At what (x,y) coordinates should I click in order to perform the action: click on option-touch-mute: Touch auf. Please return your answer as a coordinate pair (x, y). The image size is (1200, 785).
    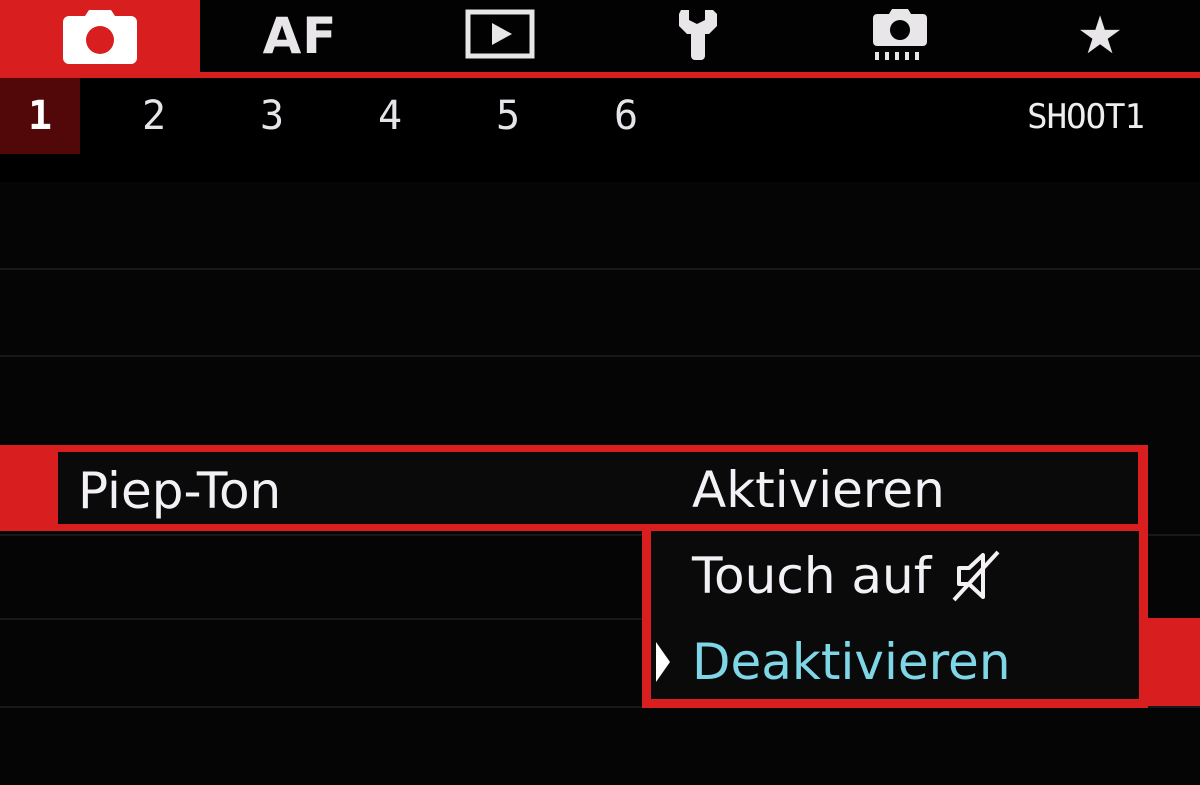
    Looking at the image, I should click on (846, 576).